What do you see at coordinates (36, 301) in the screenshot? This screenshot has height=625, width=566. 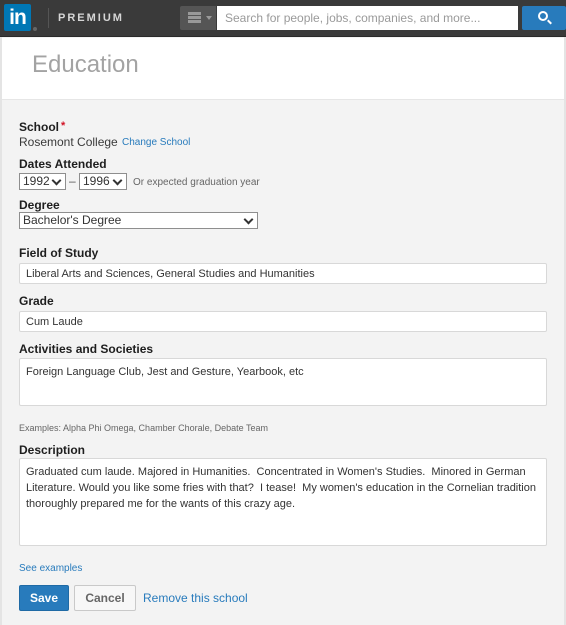 I see `grade-label: Grade` at bounding box center [36, 301].